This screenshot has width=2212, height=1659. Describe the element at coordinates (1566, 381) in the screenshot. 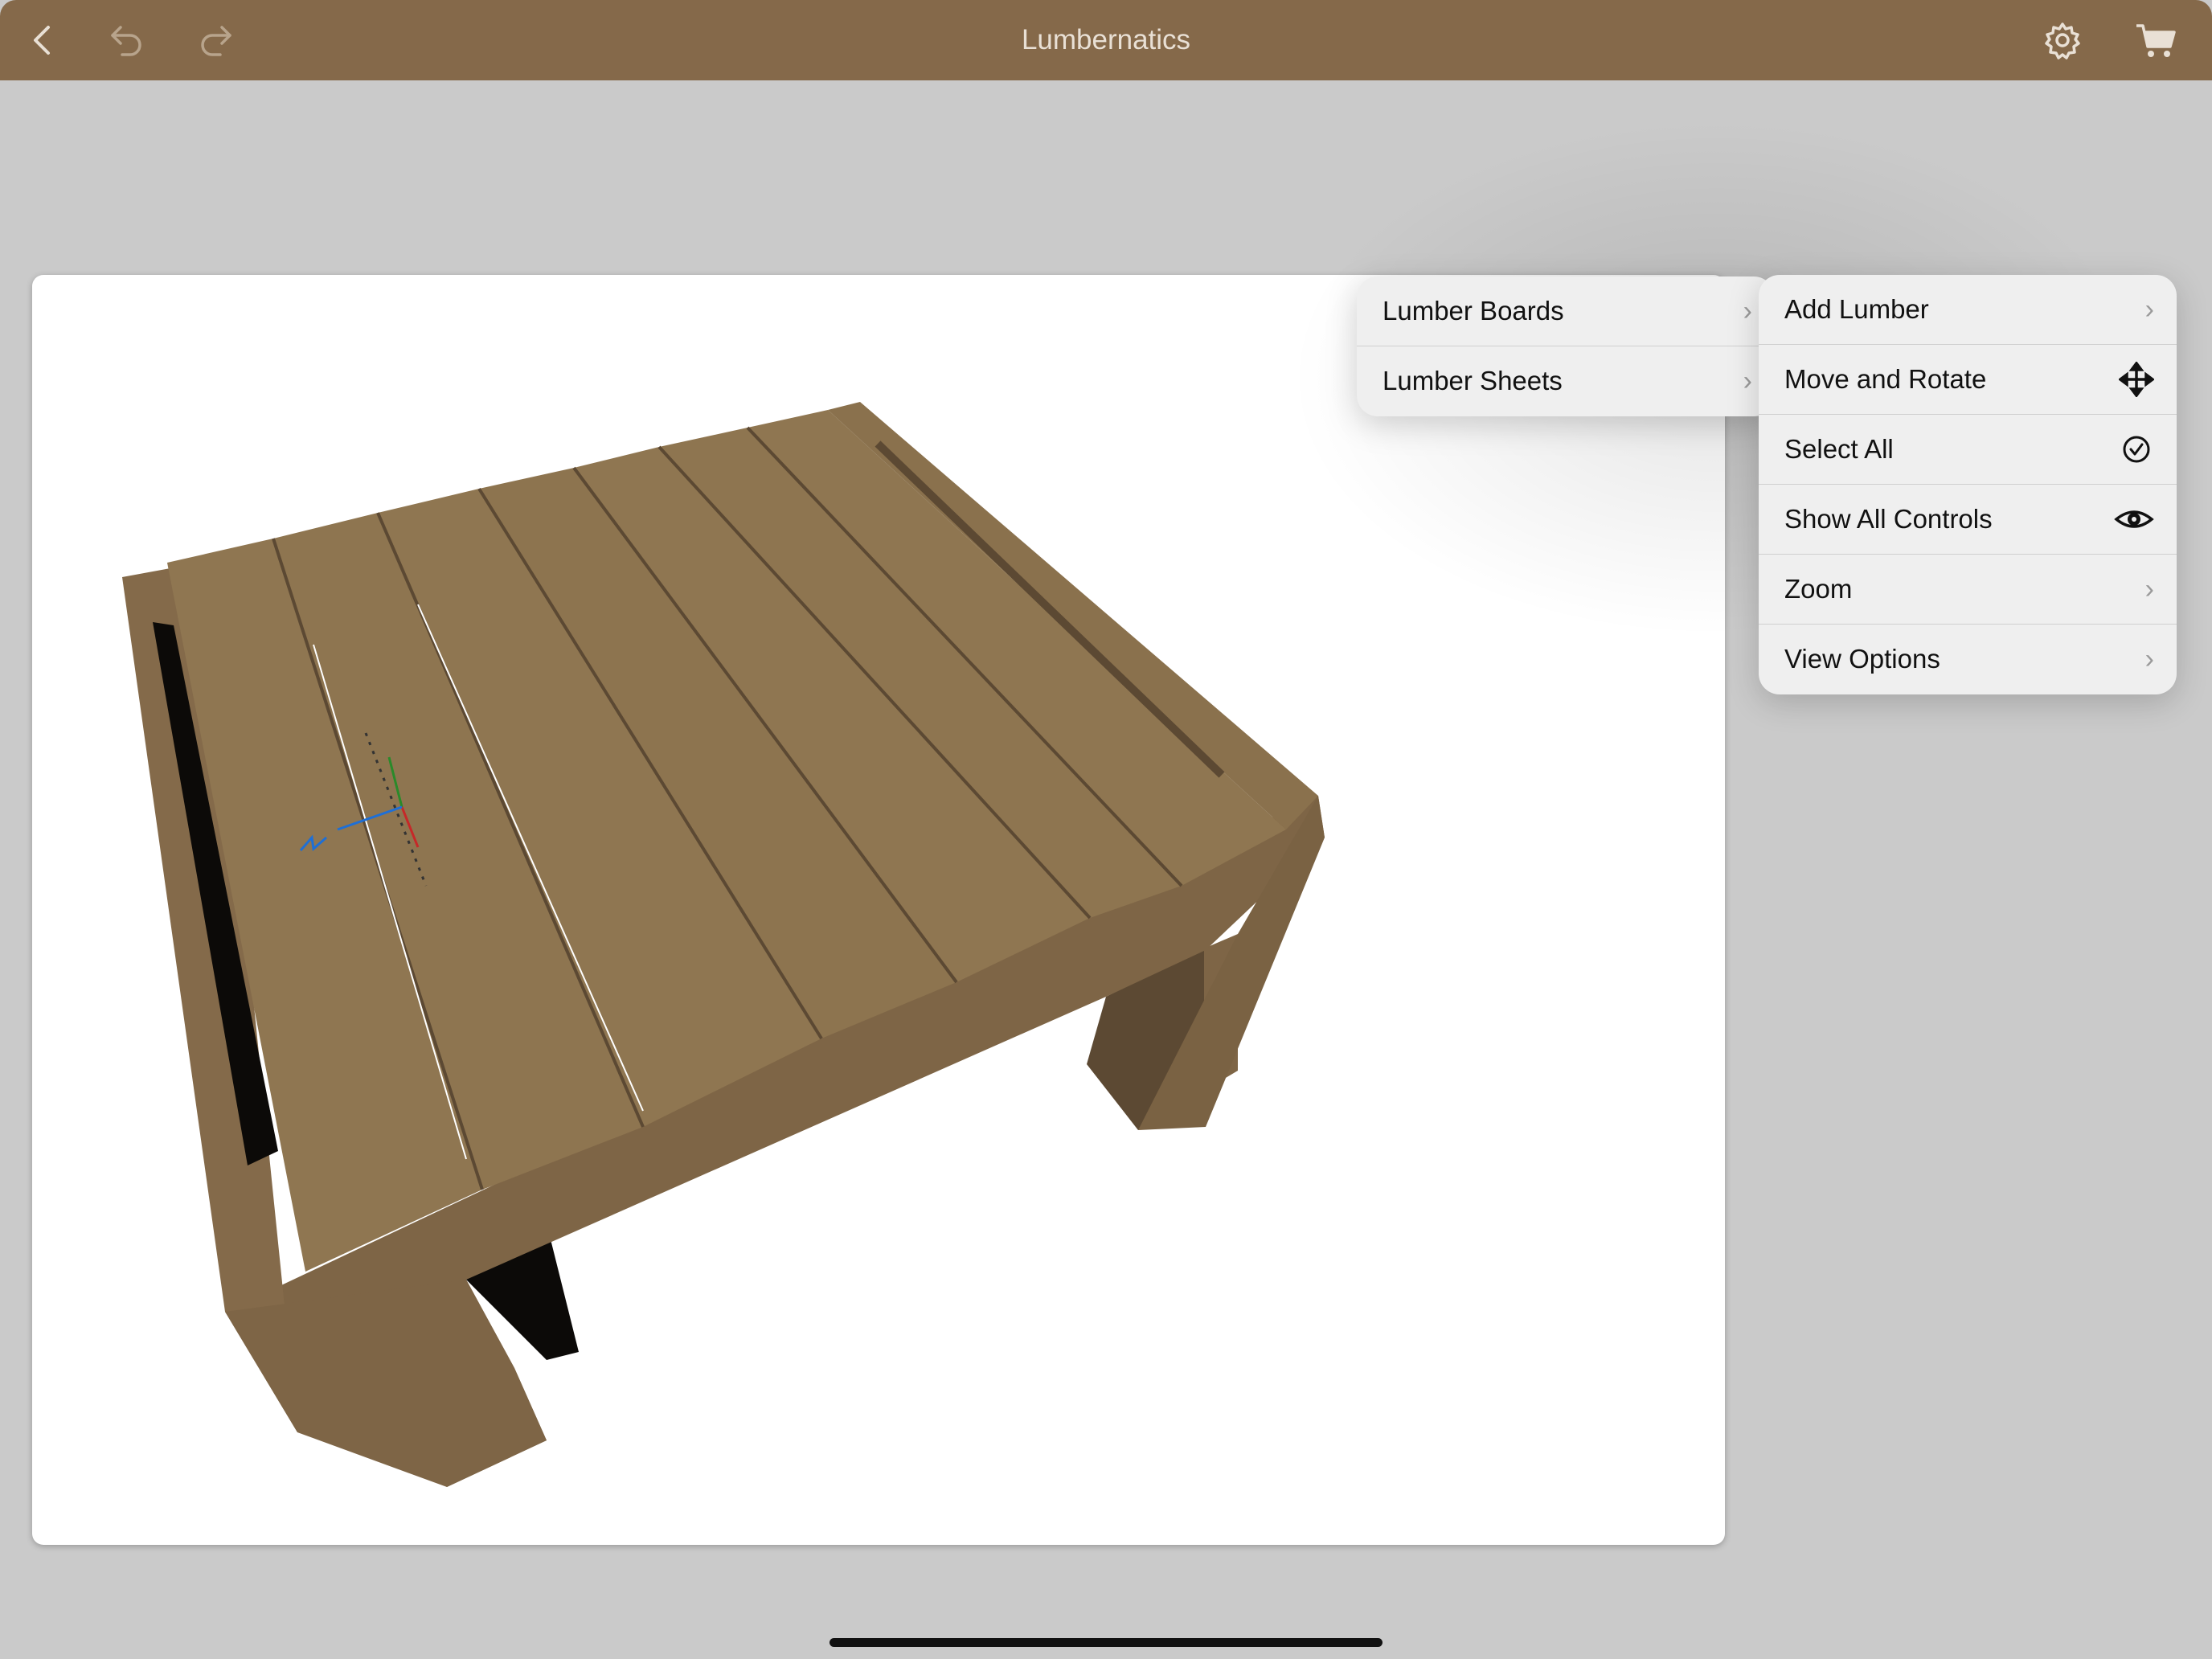

I see `submenu-item-lumber-sheets: Lumber Sheets ›` at that location.